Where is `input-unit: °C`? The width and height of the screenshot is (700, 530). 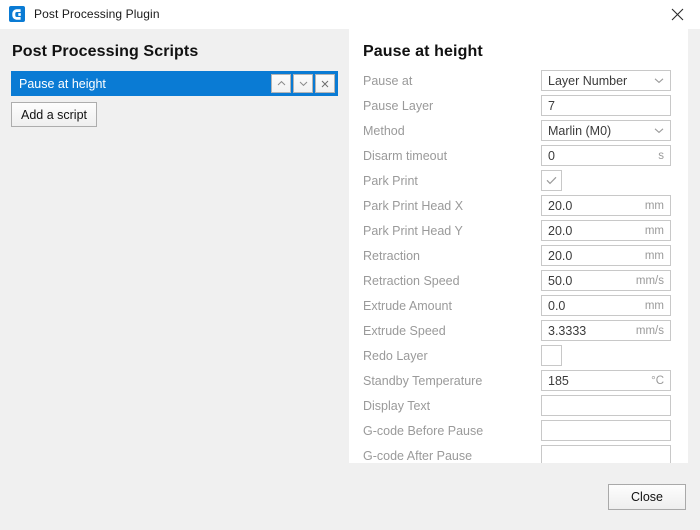
input-unit: °C is located at coordinates (657, 380).